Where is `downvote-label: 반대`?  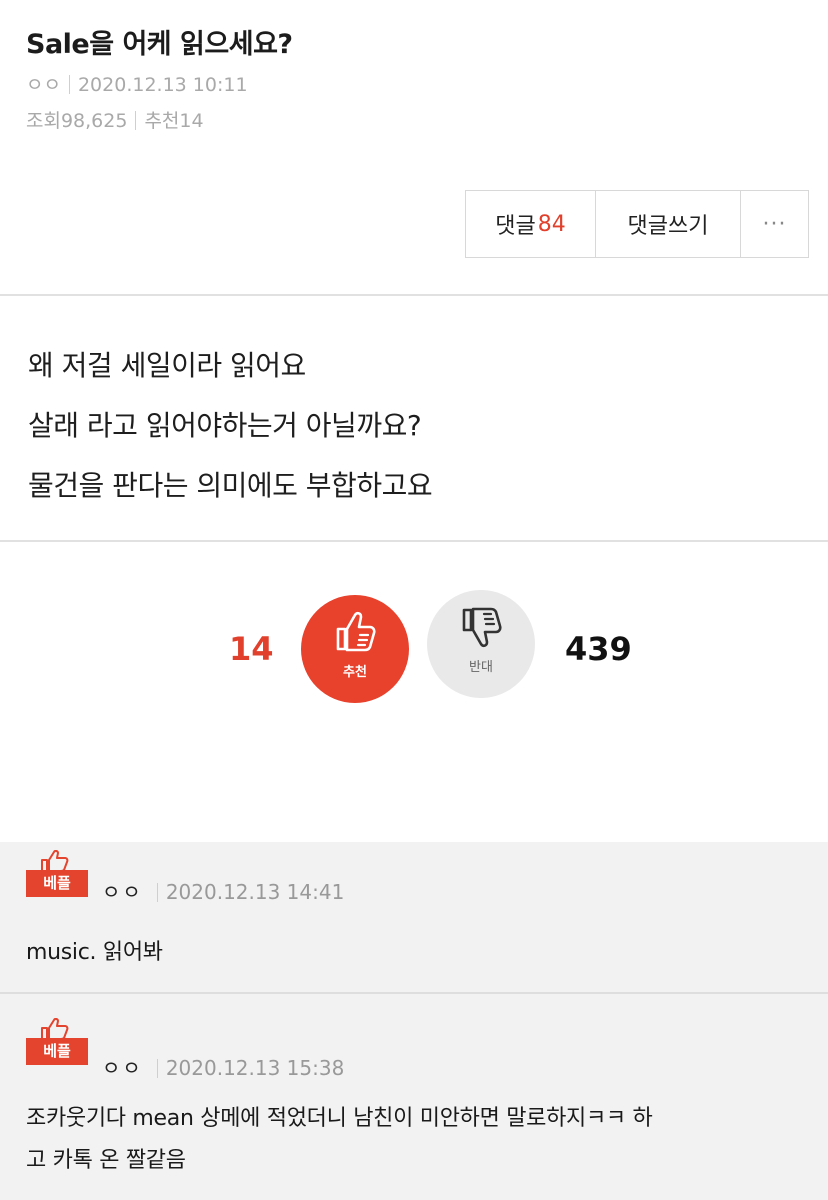 downvote-label: 반대 is located at coordinates (481, 667).